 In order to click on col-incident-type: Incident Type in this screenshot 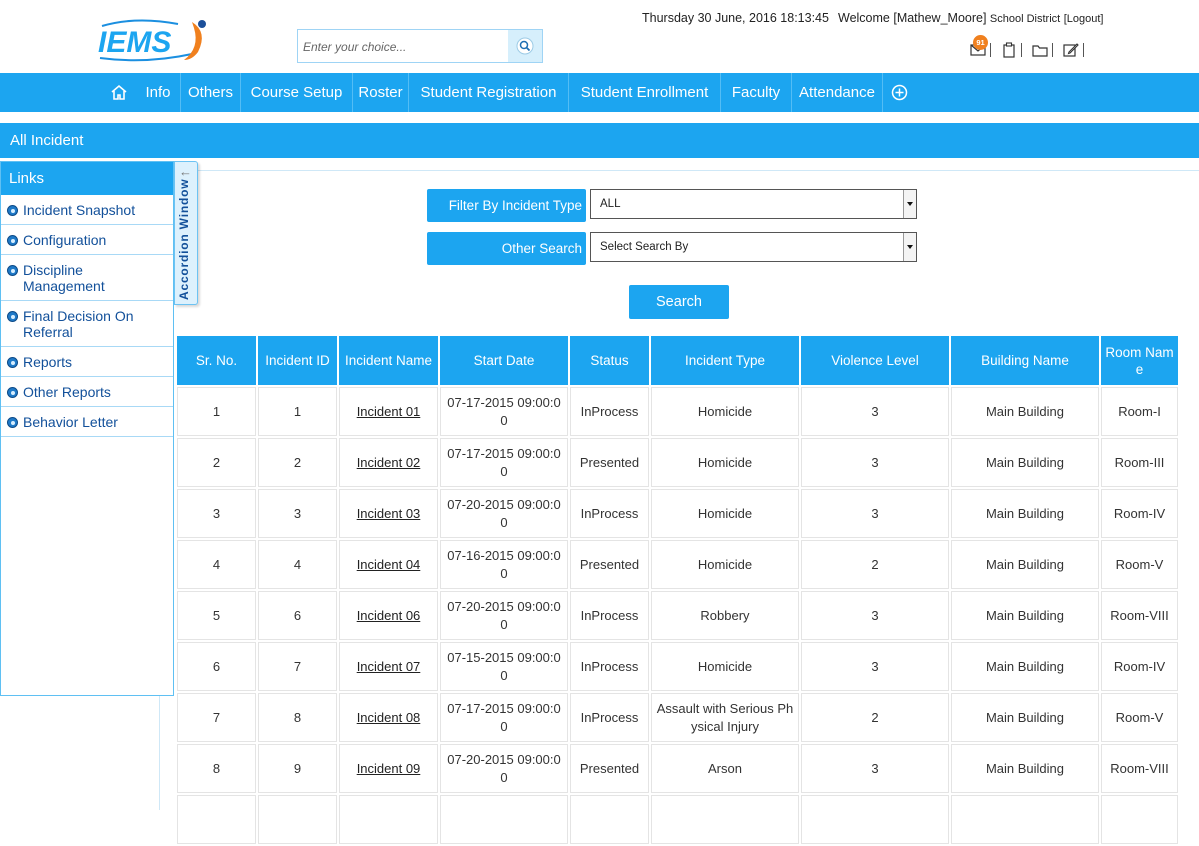, I will do `click(725, 360)`.